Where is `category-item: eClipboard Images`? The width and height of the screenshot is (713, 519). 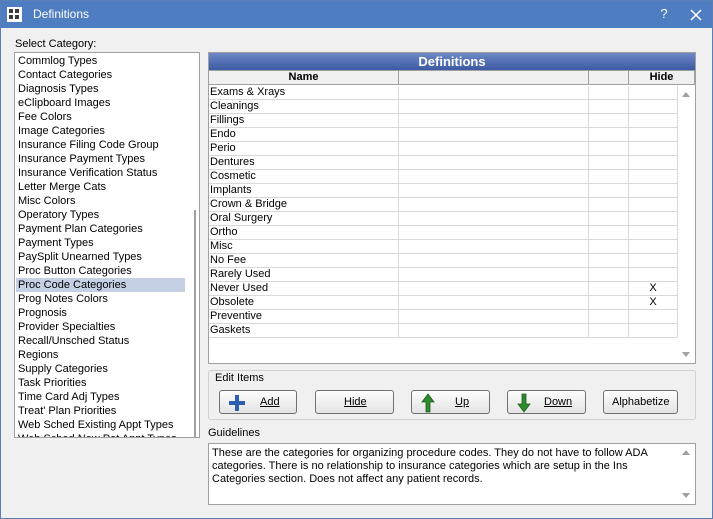 category-item: eClipboard Images is located at coordinates (100, 103).